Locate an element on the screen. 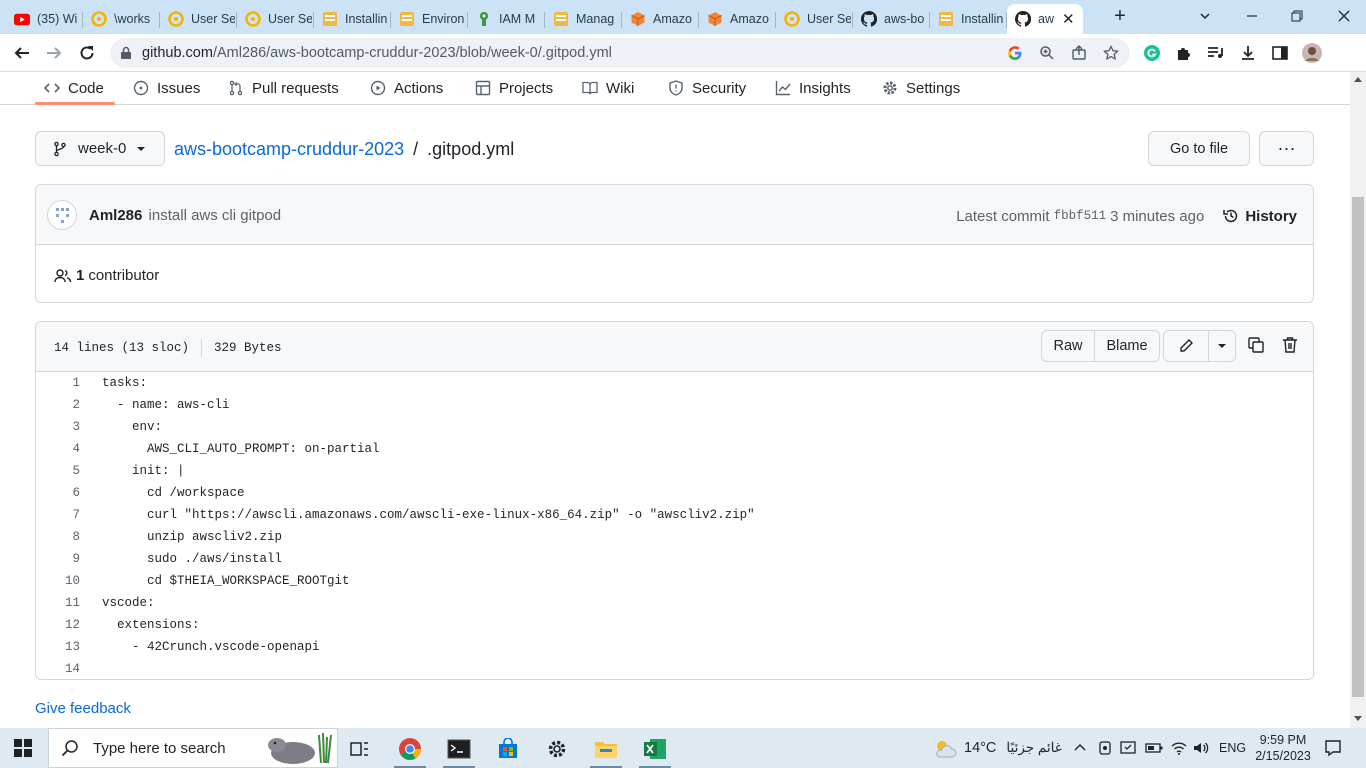  avatar is located at coordinates (62, 215).